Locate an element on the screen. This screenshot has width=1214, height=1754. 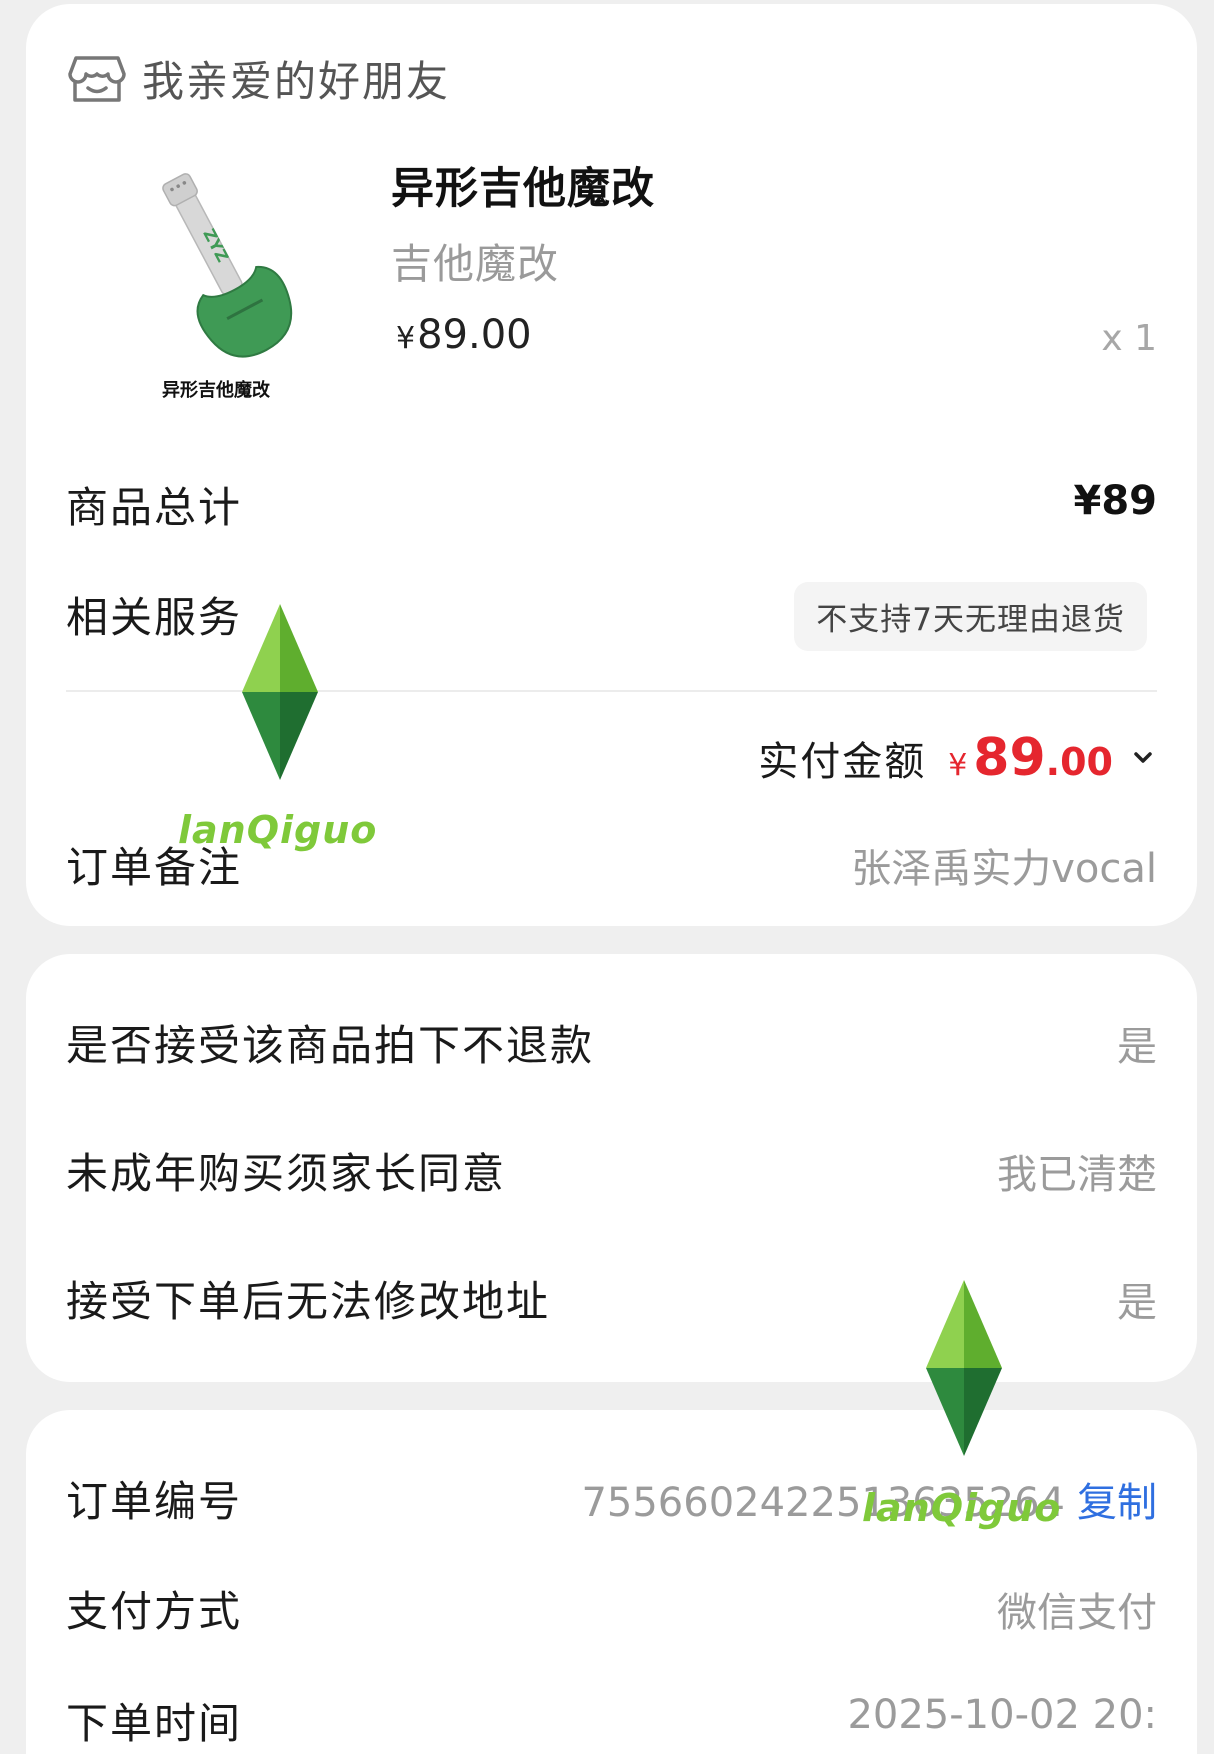
order-time-label: 下单时间 is located at coordinates (154, 1723).